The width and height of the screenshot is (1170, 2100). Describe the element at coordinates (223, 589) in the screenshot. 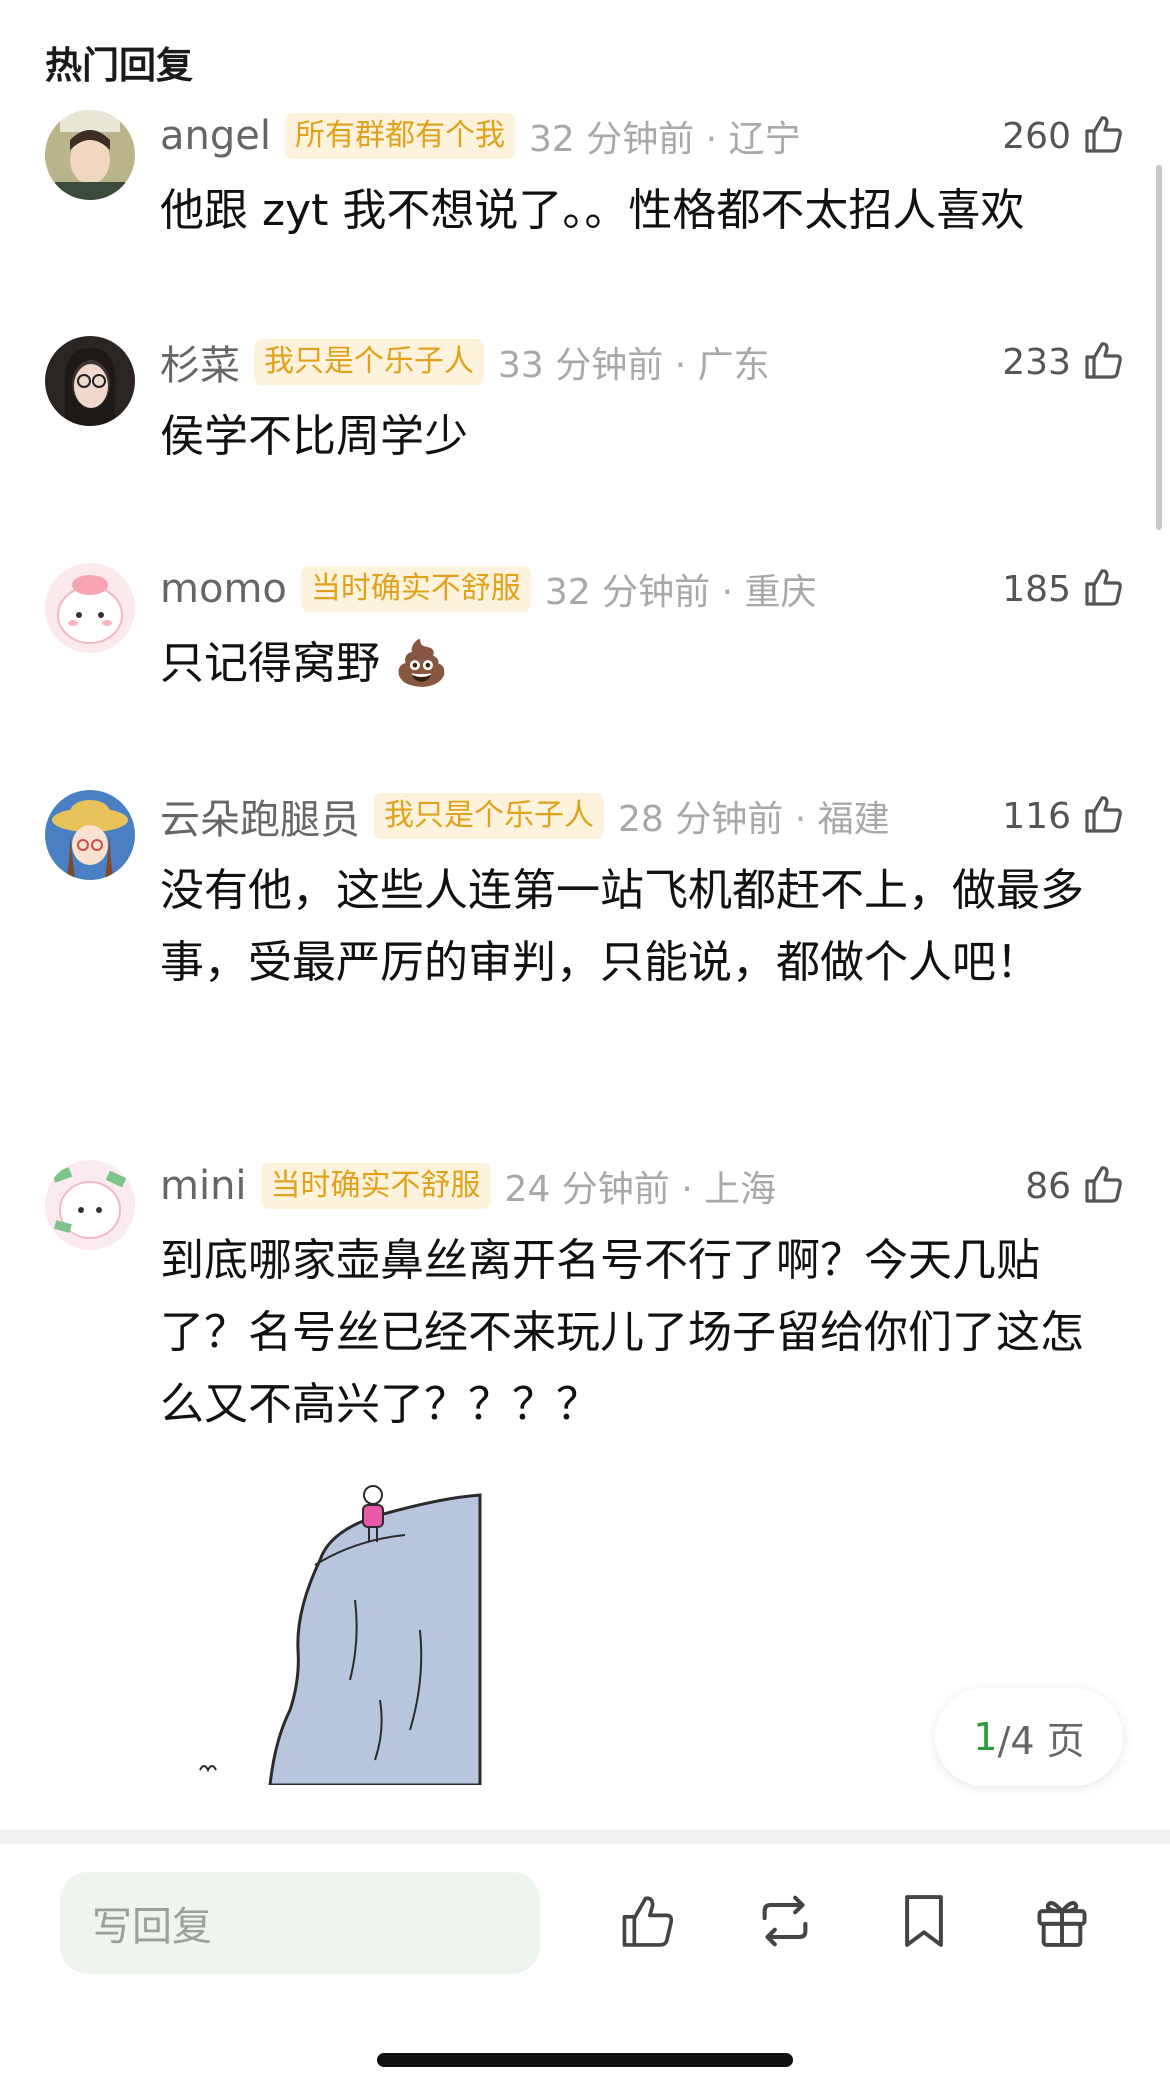

I see `username: momo` at that location.